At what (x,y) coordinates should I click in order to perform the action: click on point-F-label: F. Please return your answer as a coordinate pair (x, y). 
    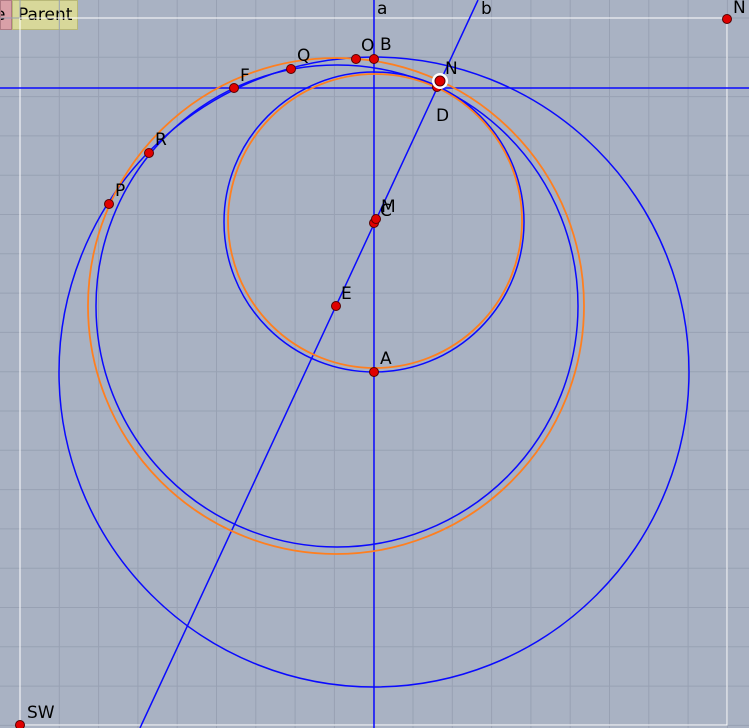
    Looking at the image, I should click on (245, 76).